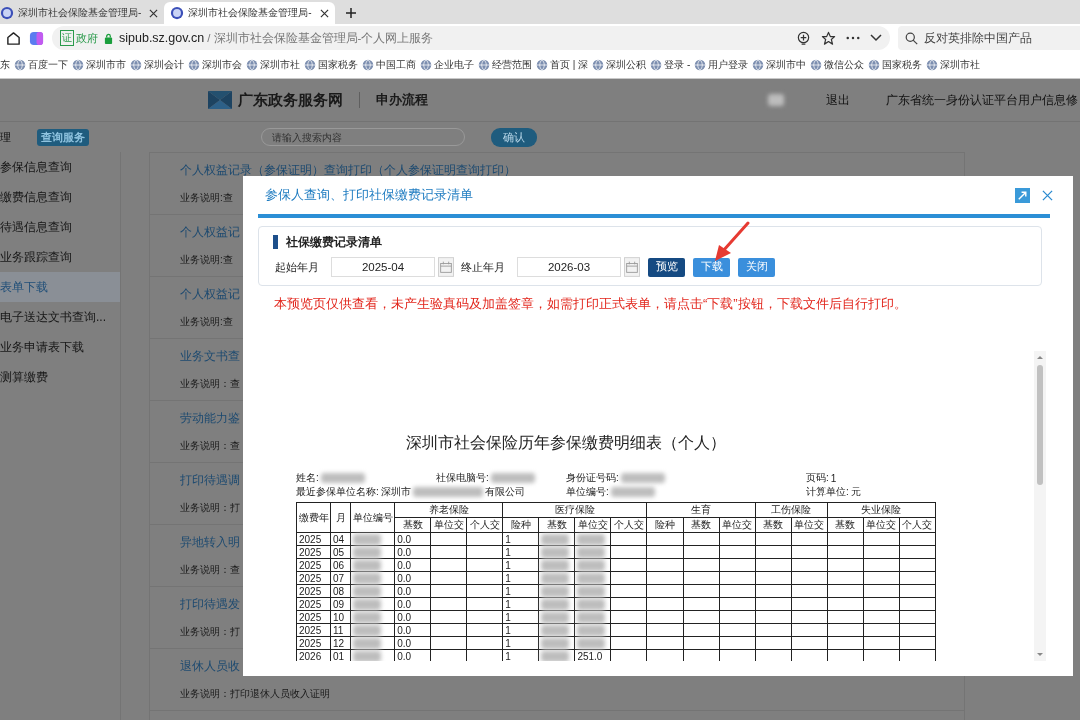 This screenshot has width=1080, height=720. Describe the element at coordinates (60, 197) in the screenshot. I see `sidebar-item: 缴费信息查询` at that location.